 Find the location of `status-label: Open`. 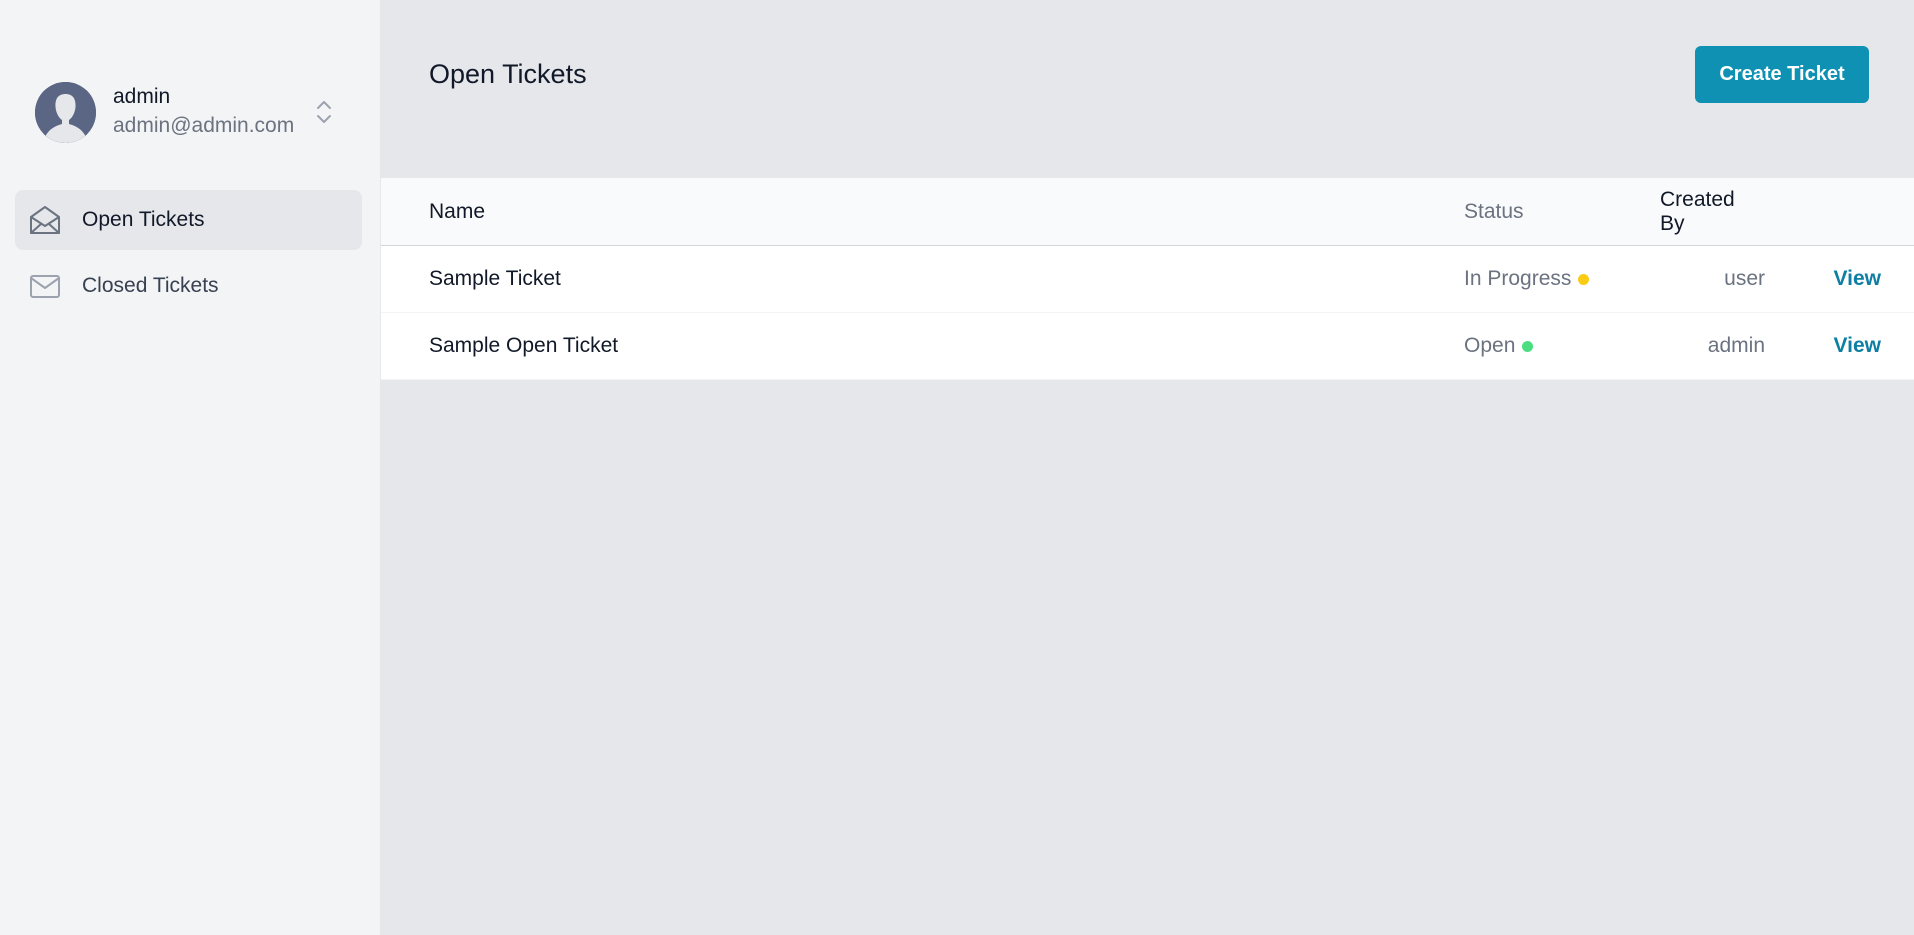

status-label: Open is located at coordinates (1490, 345).